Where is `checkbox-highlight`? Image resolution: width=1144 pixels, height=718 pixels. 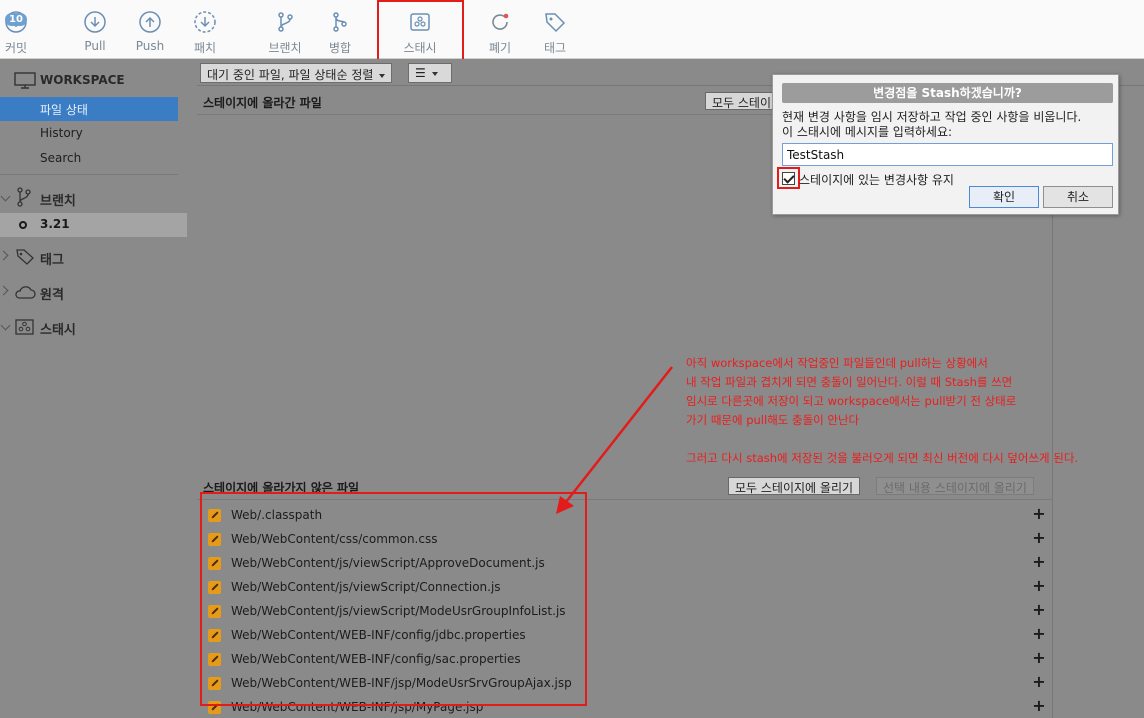
checkbox-highlight is located at coordinates (788, 178).